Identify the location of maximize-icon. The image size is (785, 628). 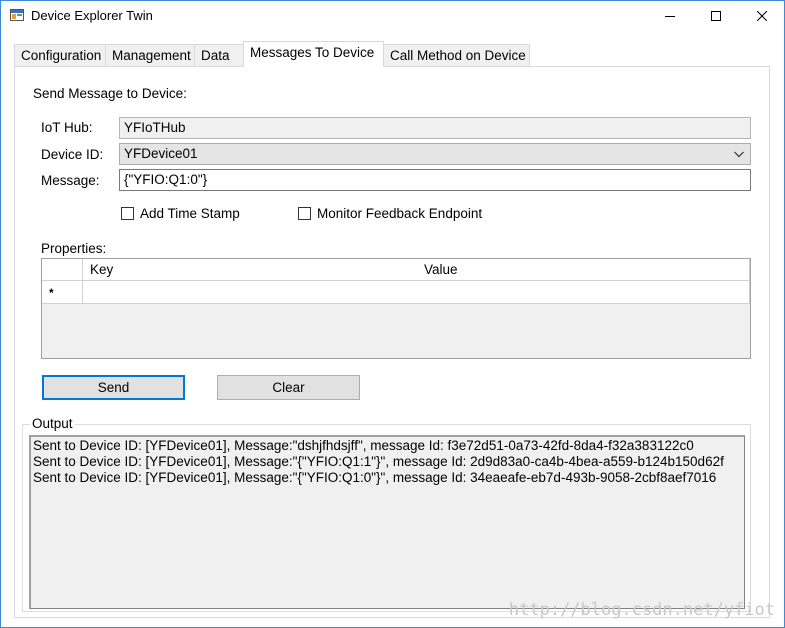
(716, 15).